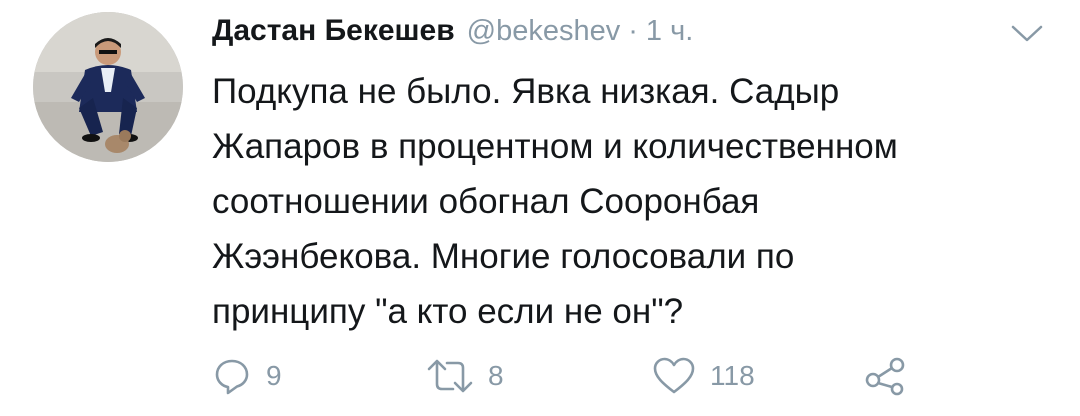 The width and height of the screenshot is (1080, 416). What do you see at coordinates (526, 91) in the screenshot?
I see `tweet-text-line: Подкупа не было. Явка низкая. Садыр` at bounding box center [526, 91].